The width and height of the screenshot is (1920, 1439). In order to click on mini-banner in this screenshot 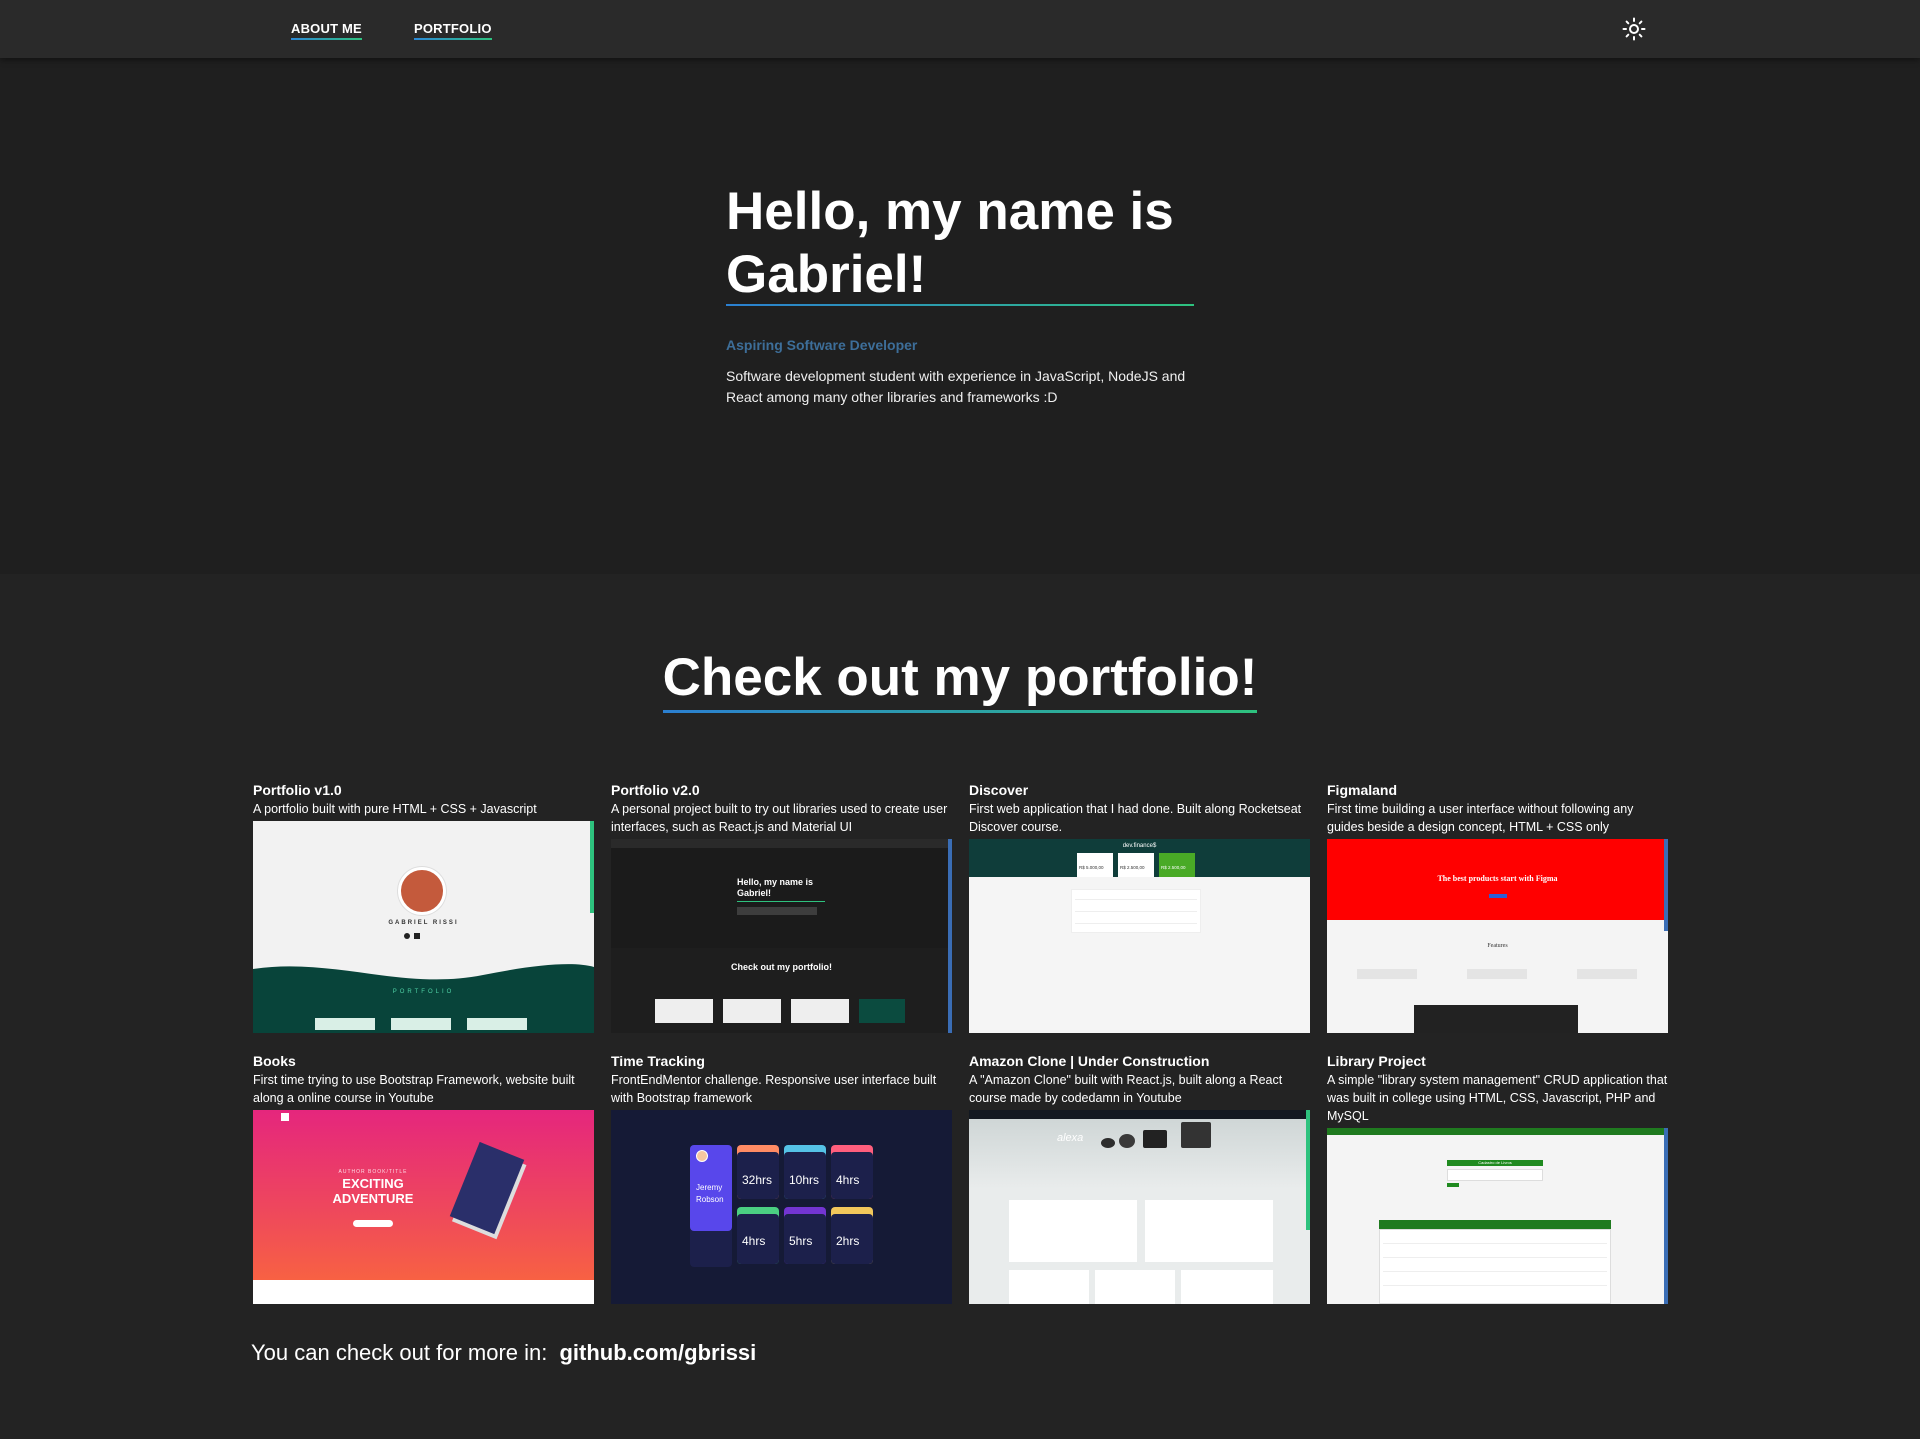, I will do `click(1139, 1154)`.